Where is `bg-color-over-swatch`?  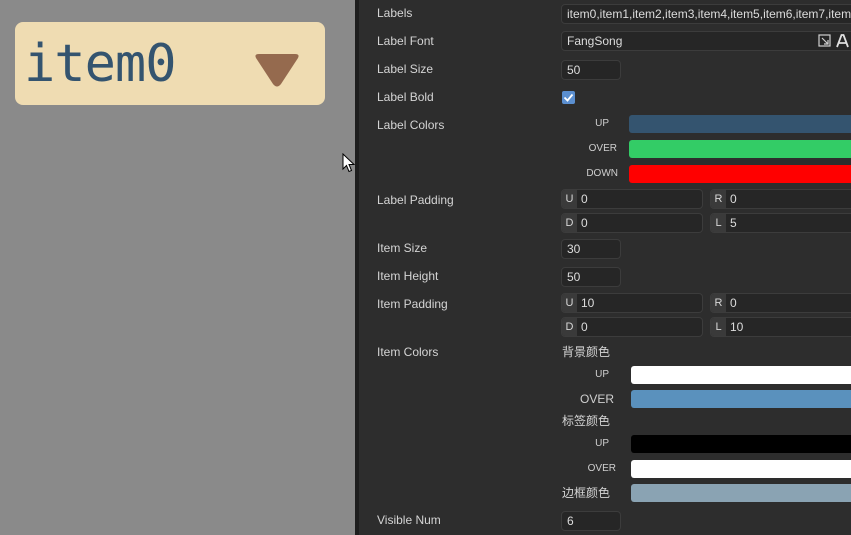
bg-color-over-swatch is located at coordinates (741, 399).